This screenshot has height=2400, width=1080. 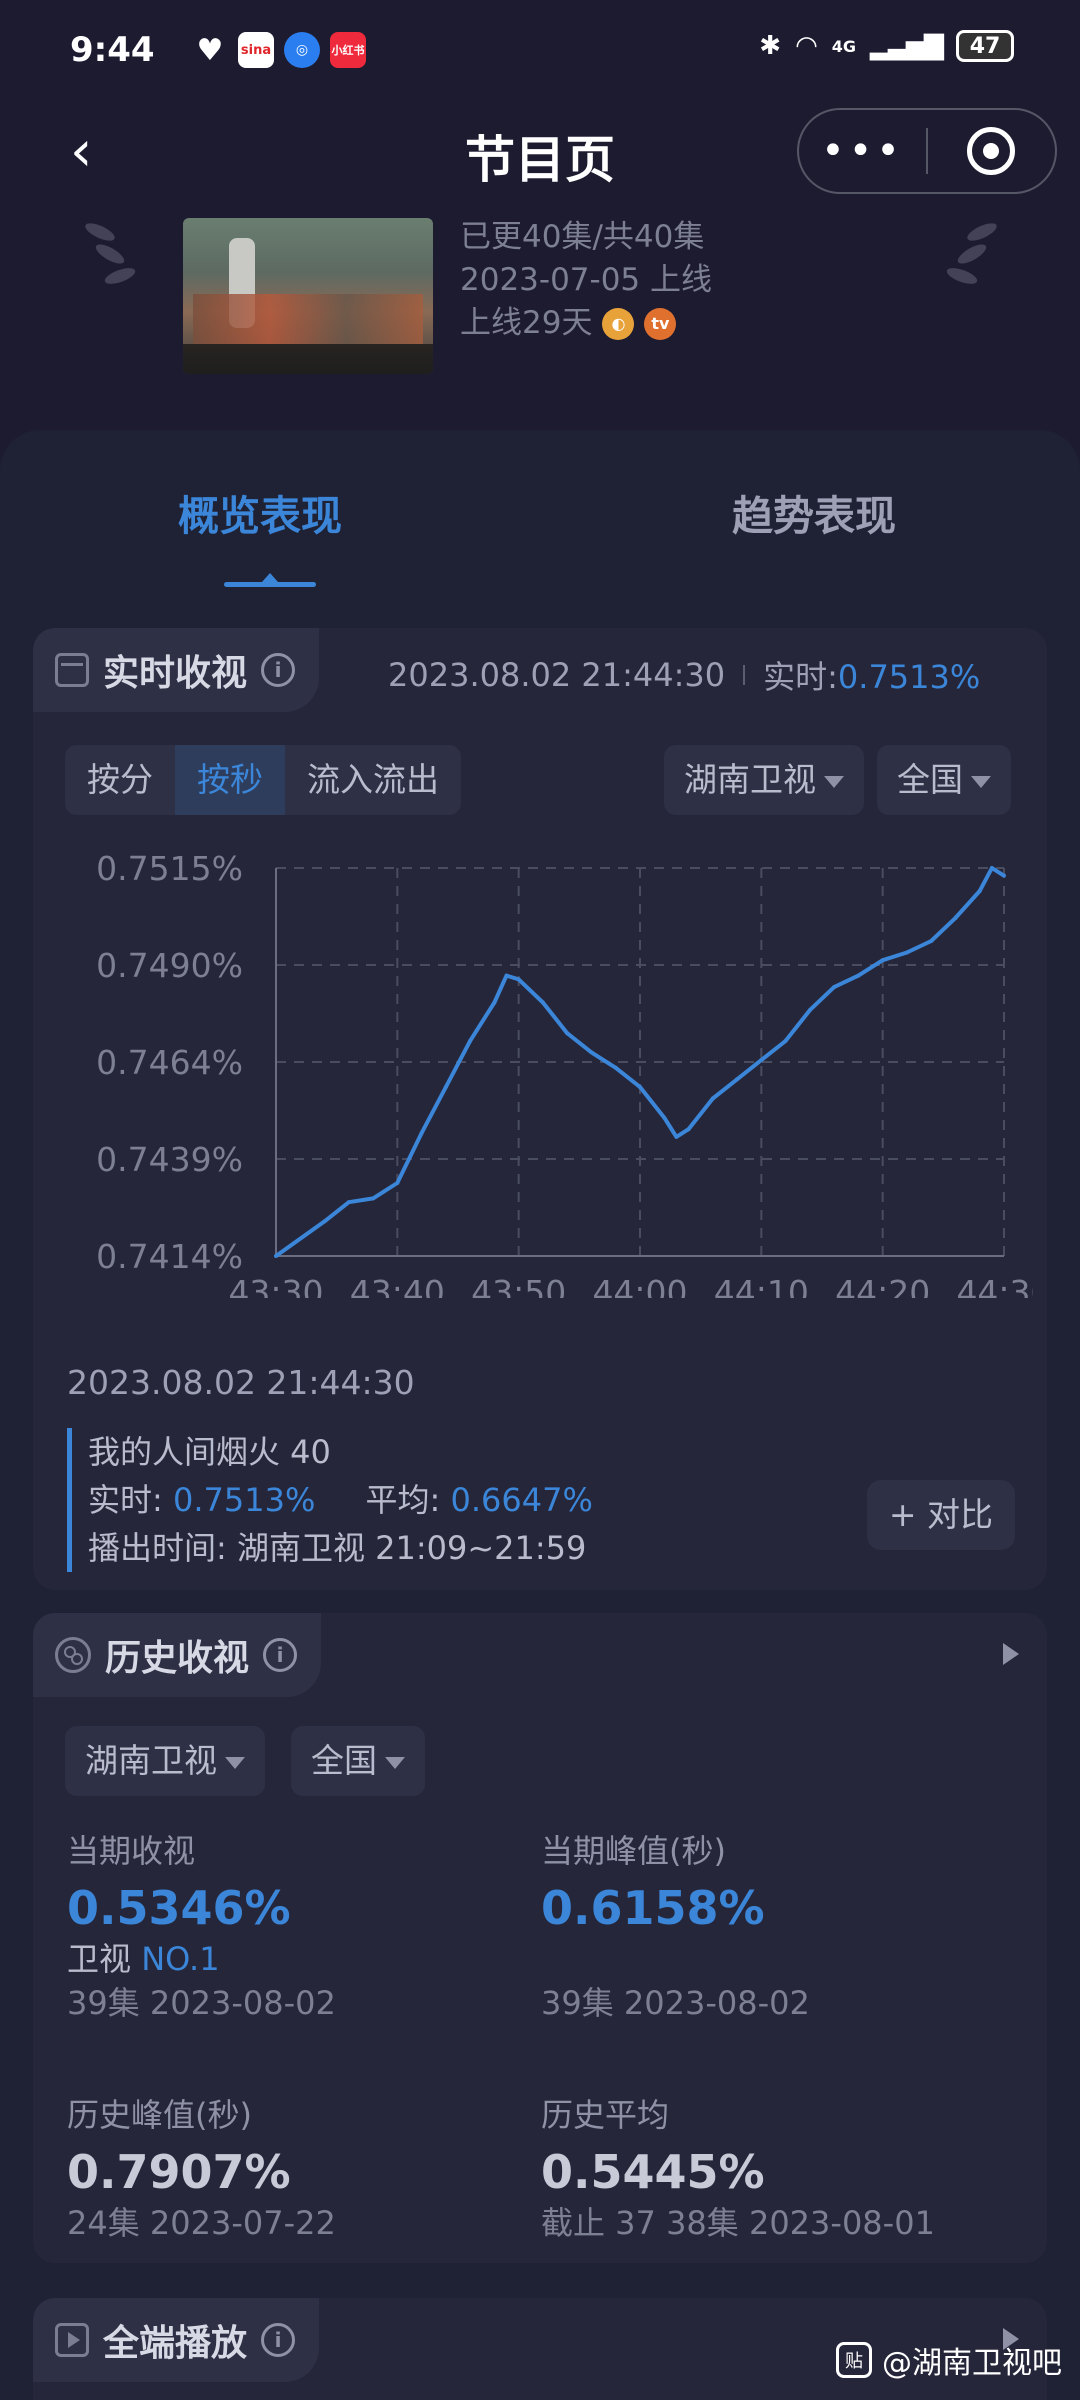 What do you see at coordinates (230, 780) in the screenshot?
I see `seg-by-second: 按秒` at bounding box center [230, 780].